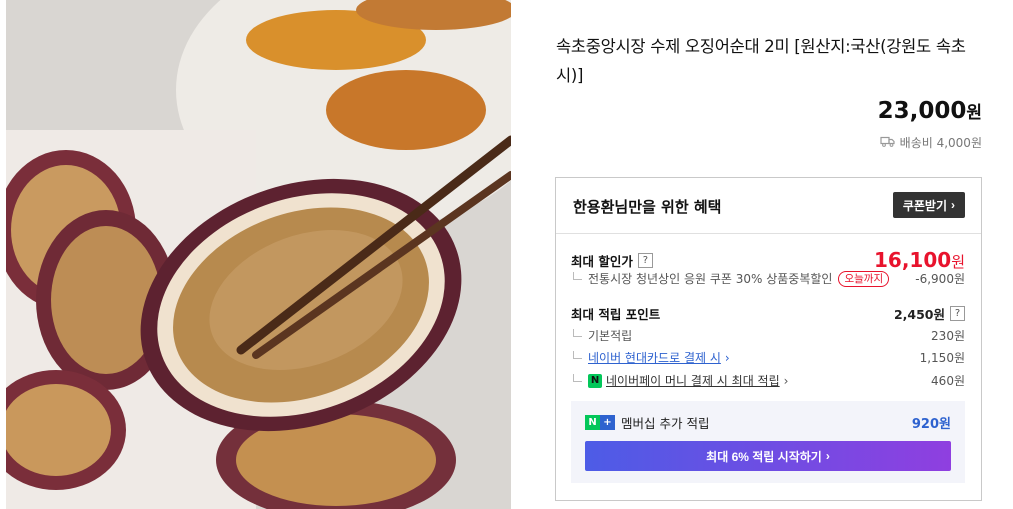  I want to click on points-total: 2,450원, so click(919, 314).